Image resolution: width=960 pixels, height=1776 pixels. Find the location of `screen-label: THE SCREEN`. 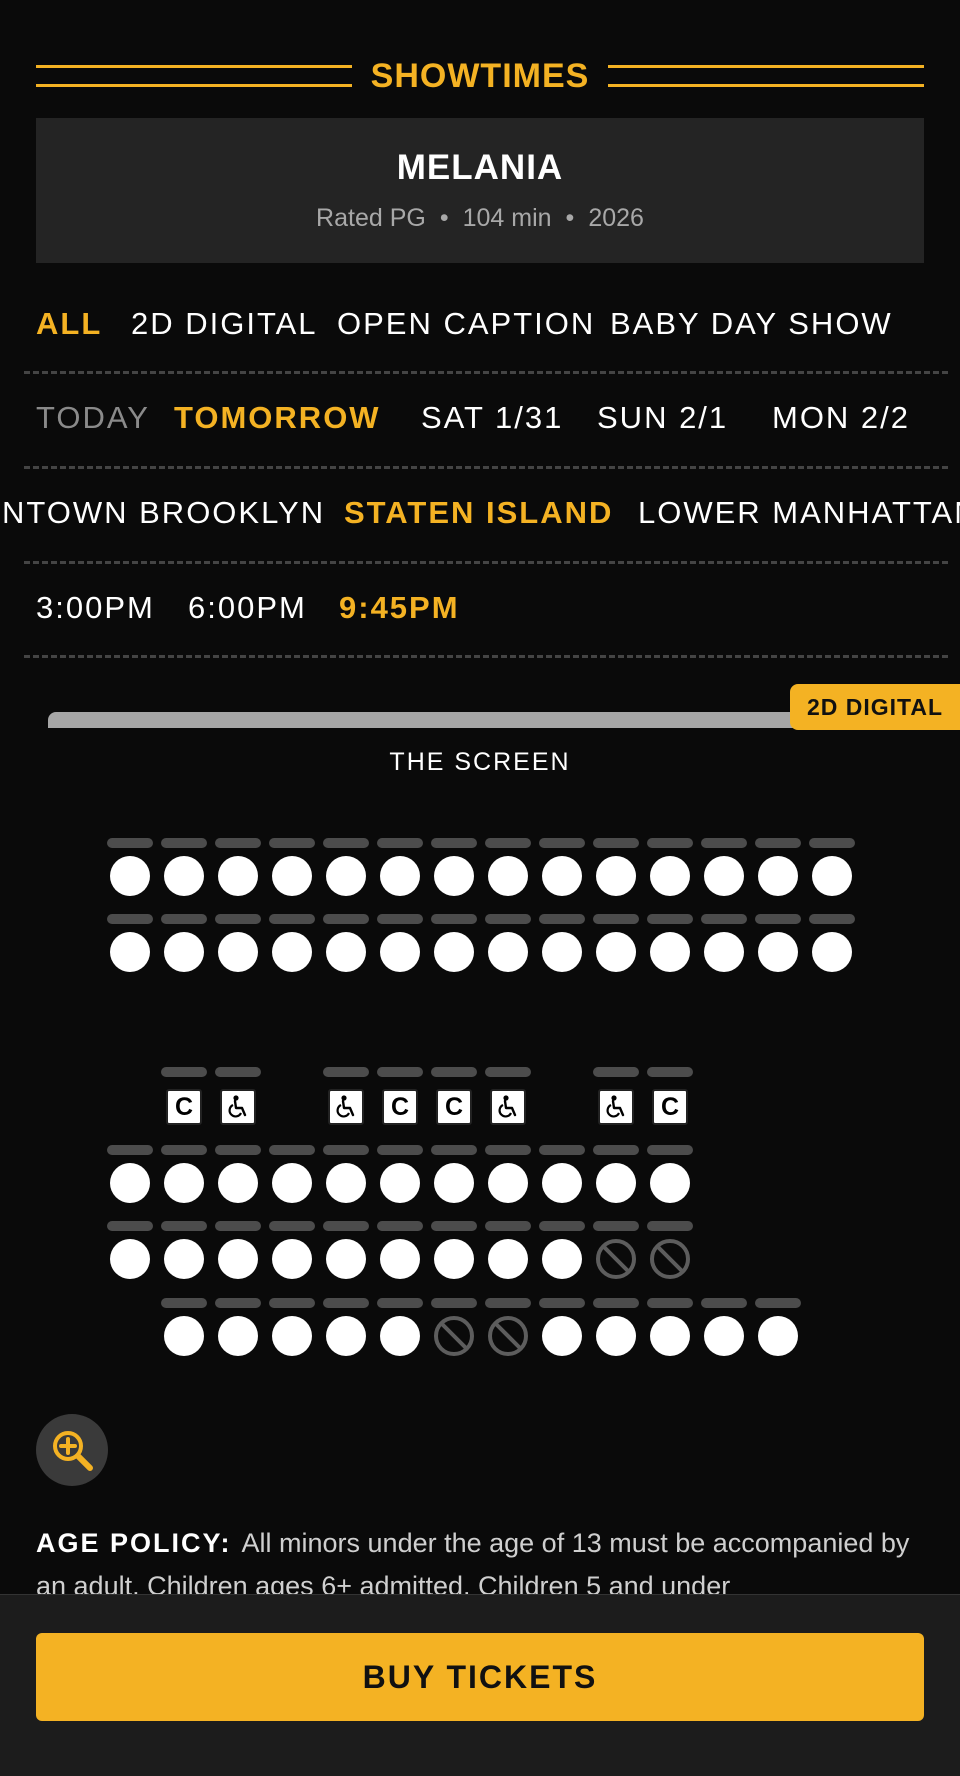

screen-label: THE SCREEN is located at coordinates (480, 762).